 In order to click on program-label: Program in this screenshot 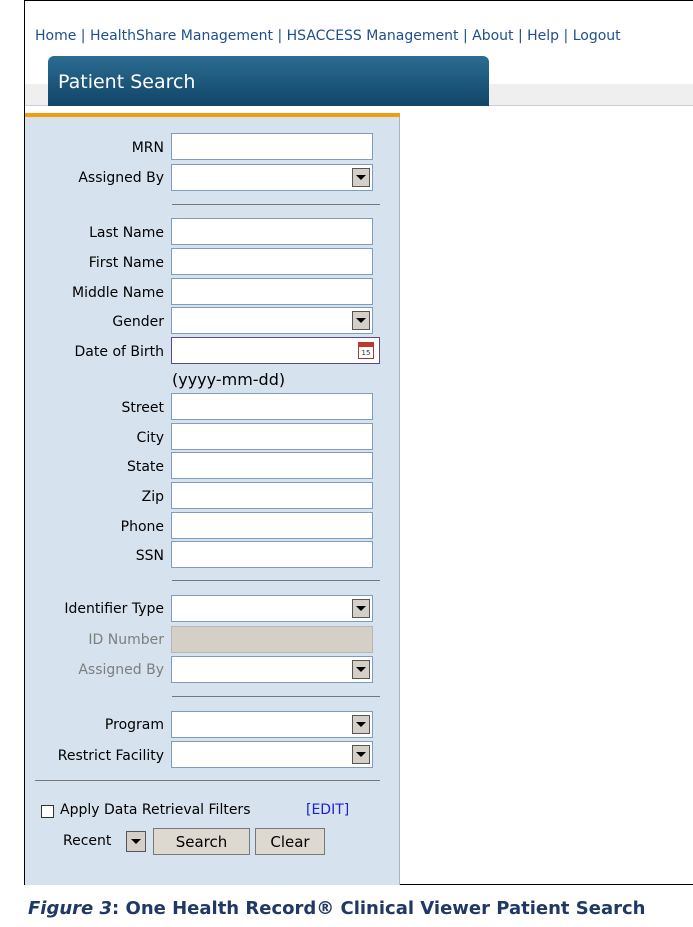, I will do `click(134, 725)`.